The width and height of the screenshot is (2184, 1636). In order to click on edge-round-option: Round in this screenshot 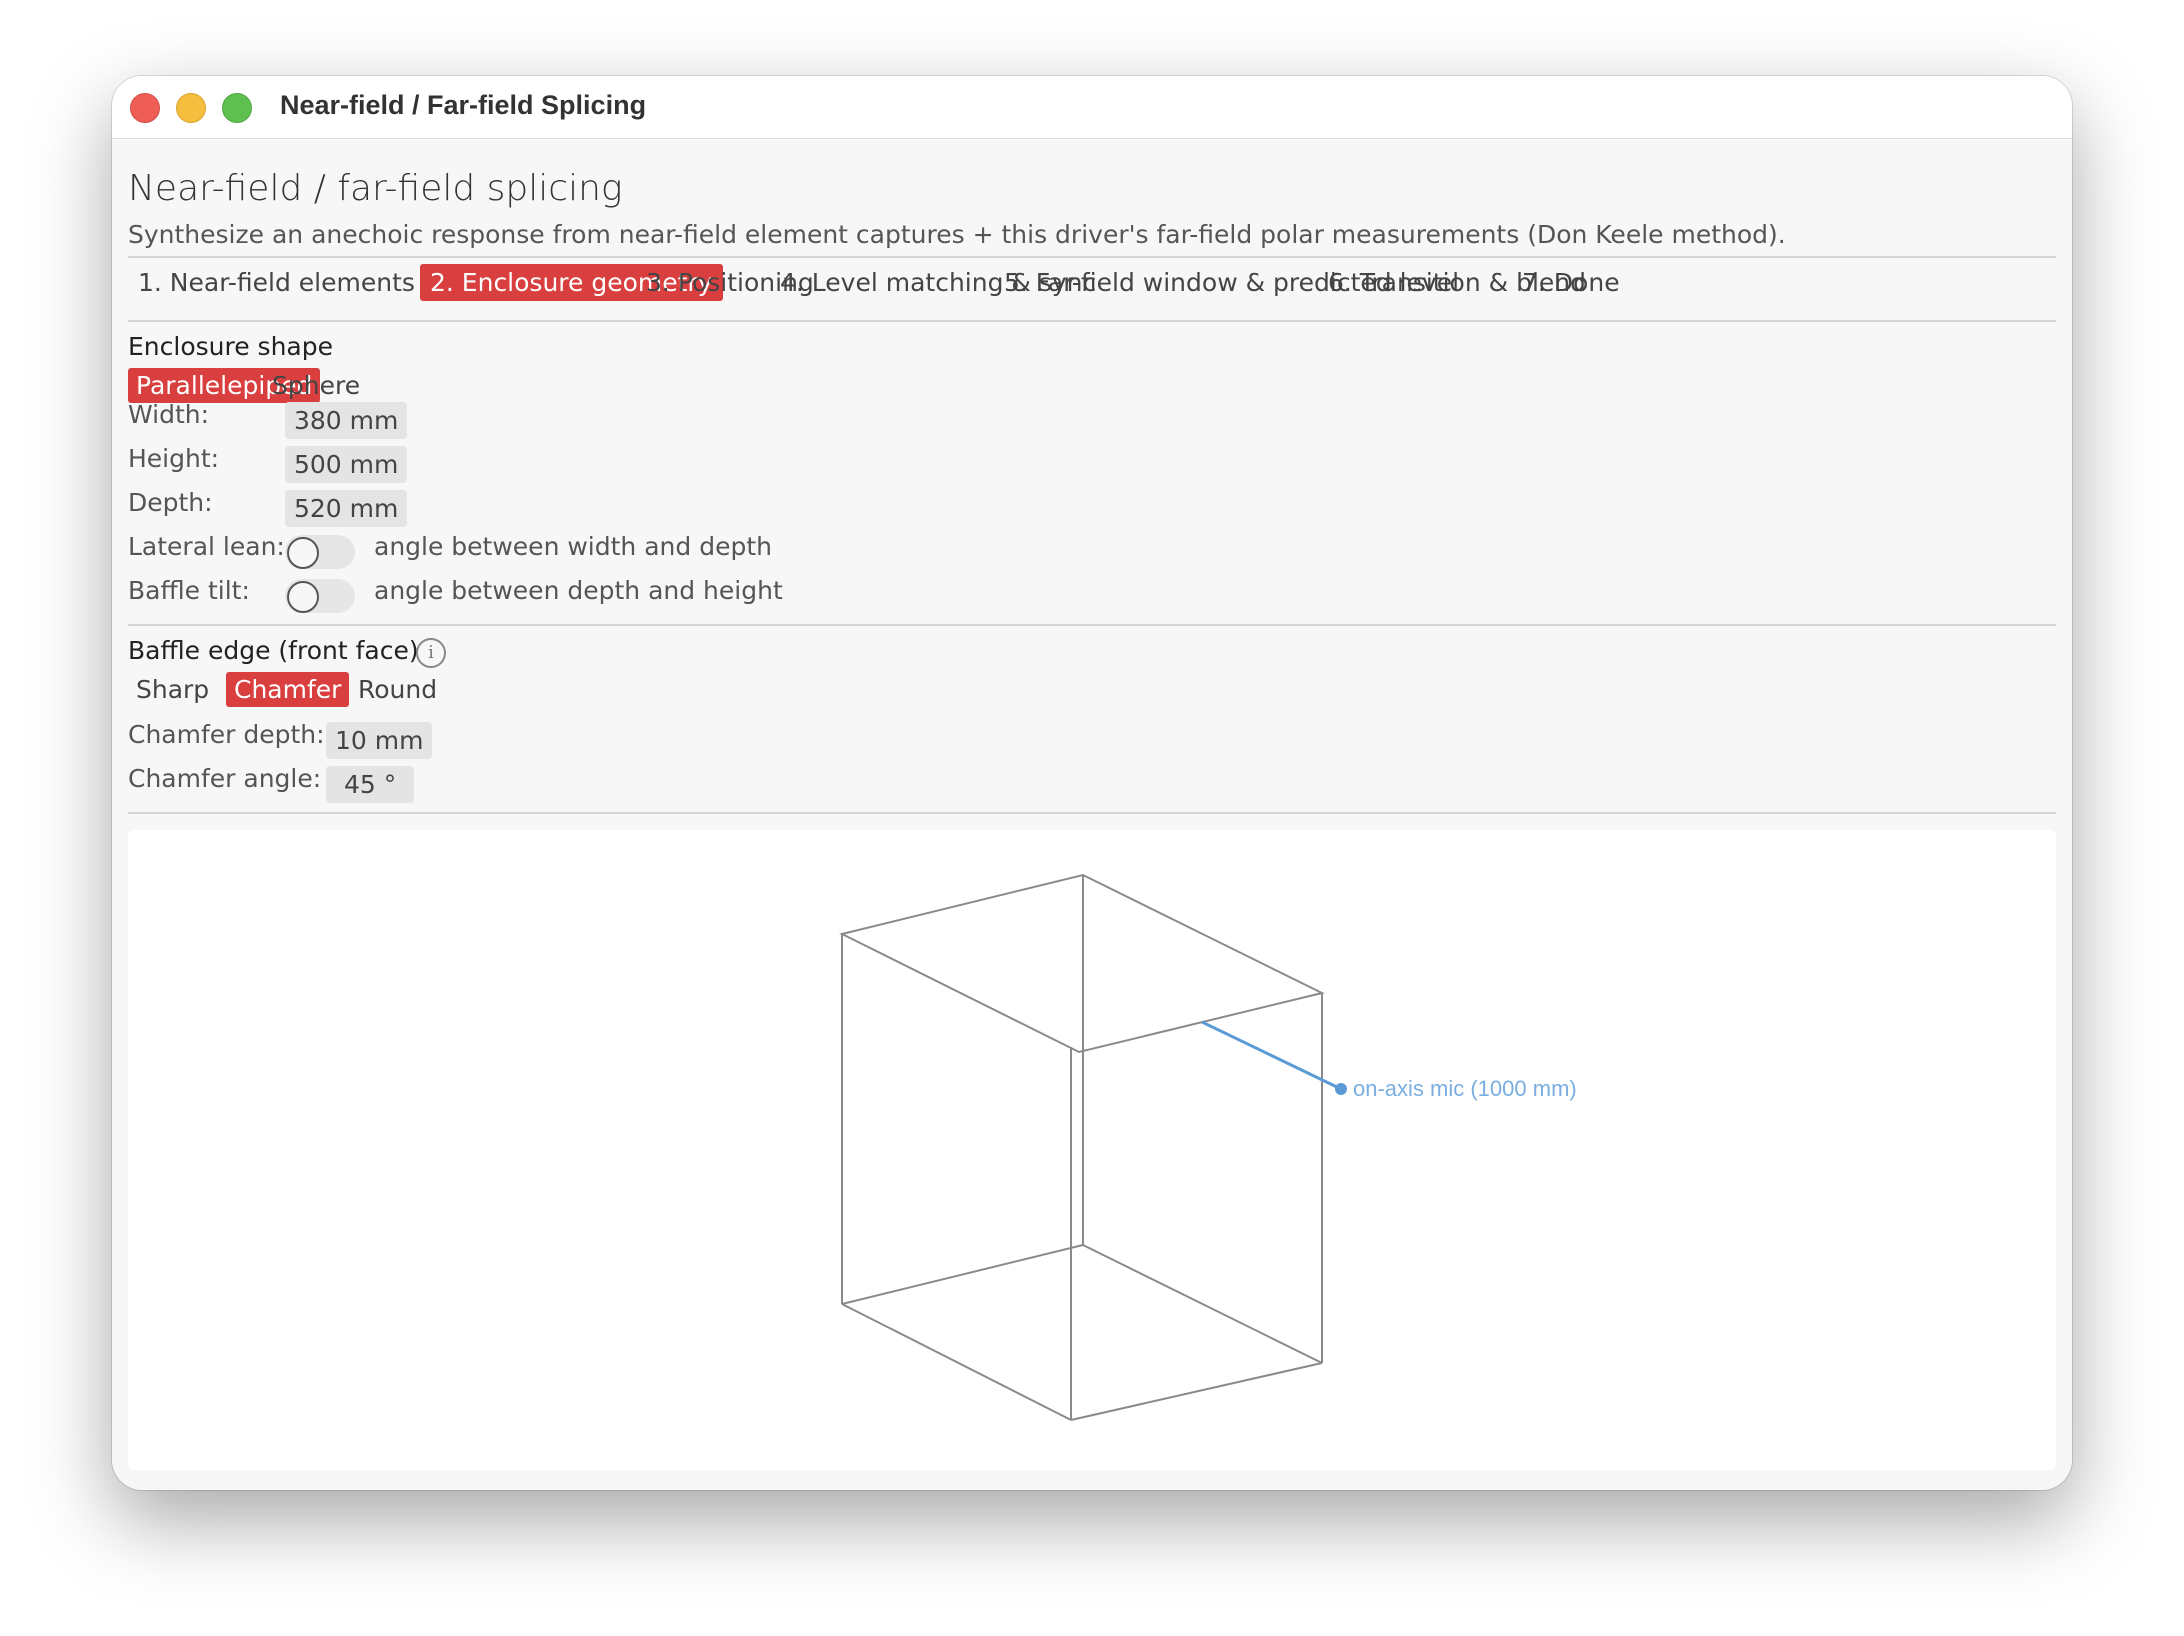, I will do `click(397, 689)`.